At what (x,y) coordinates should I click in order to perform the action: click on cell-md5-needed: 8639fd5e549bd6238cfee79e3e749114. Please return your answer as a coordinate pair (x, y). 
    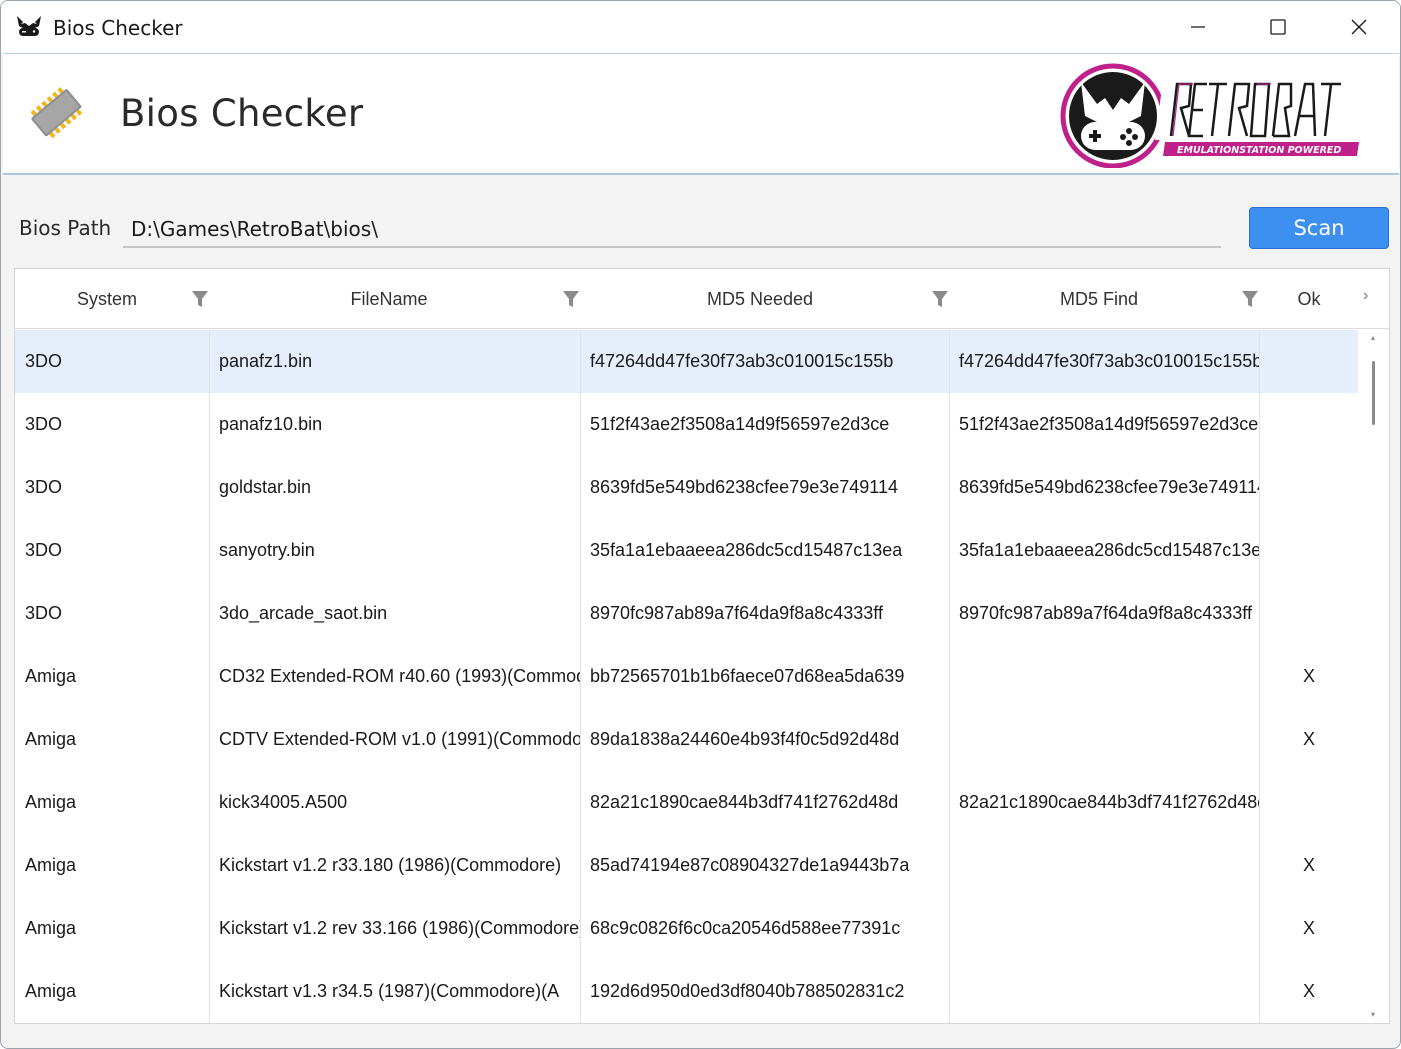
    Looking at the image, I should click on (764, 487).